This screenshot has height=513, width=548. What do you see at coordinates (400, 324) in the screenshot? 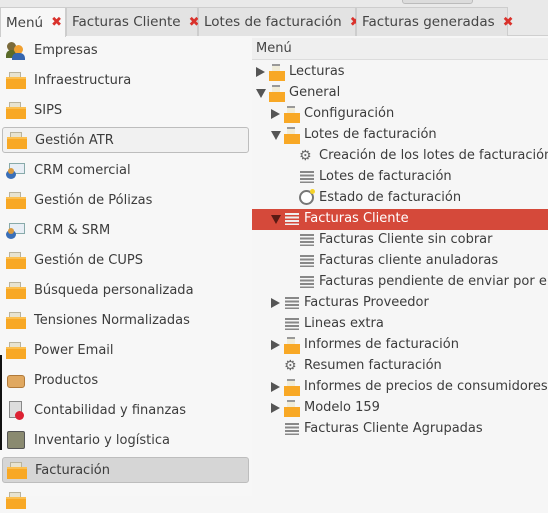
I see `tree-row: Lineas extra` at bounding box center [400, 324].